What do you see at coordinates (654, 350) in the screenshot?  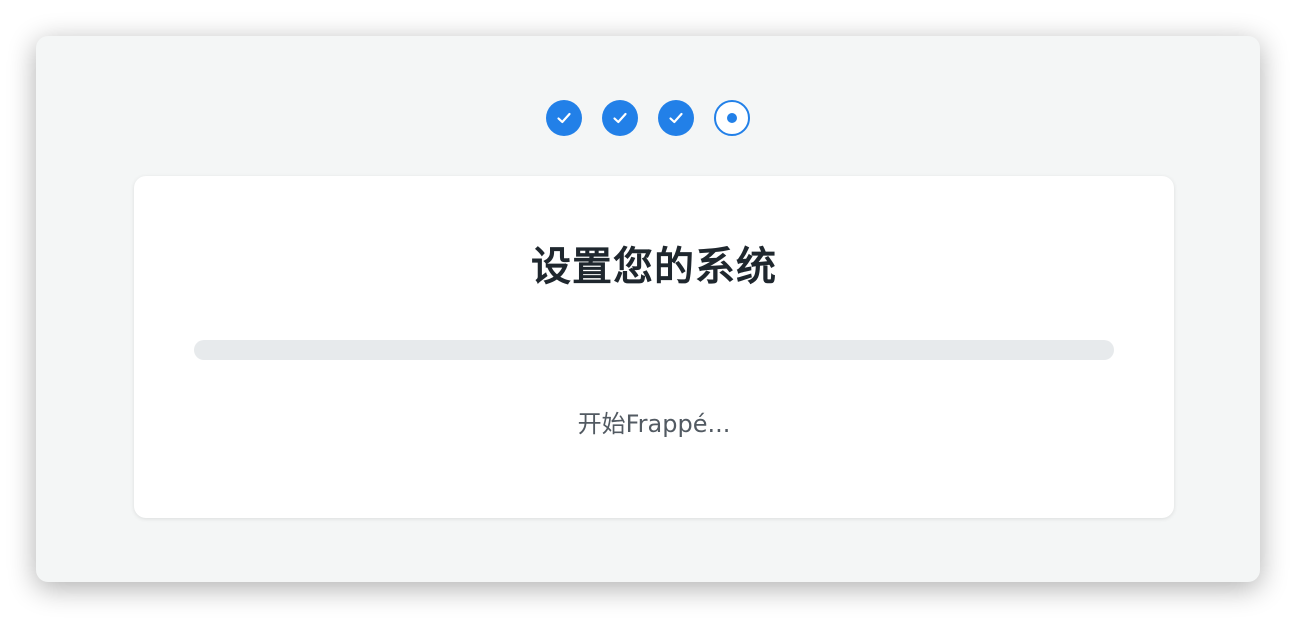 I see `progress-bar` at bounding box center [654, 350].